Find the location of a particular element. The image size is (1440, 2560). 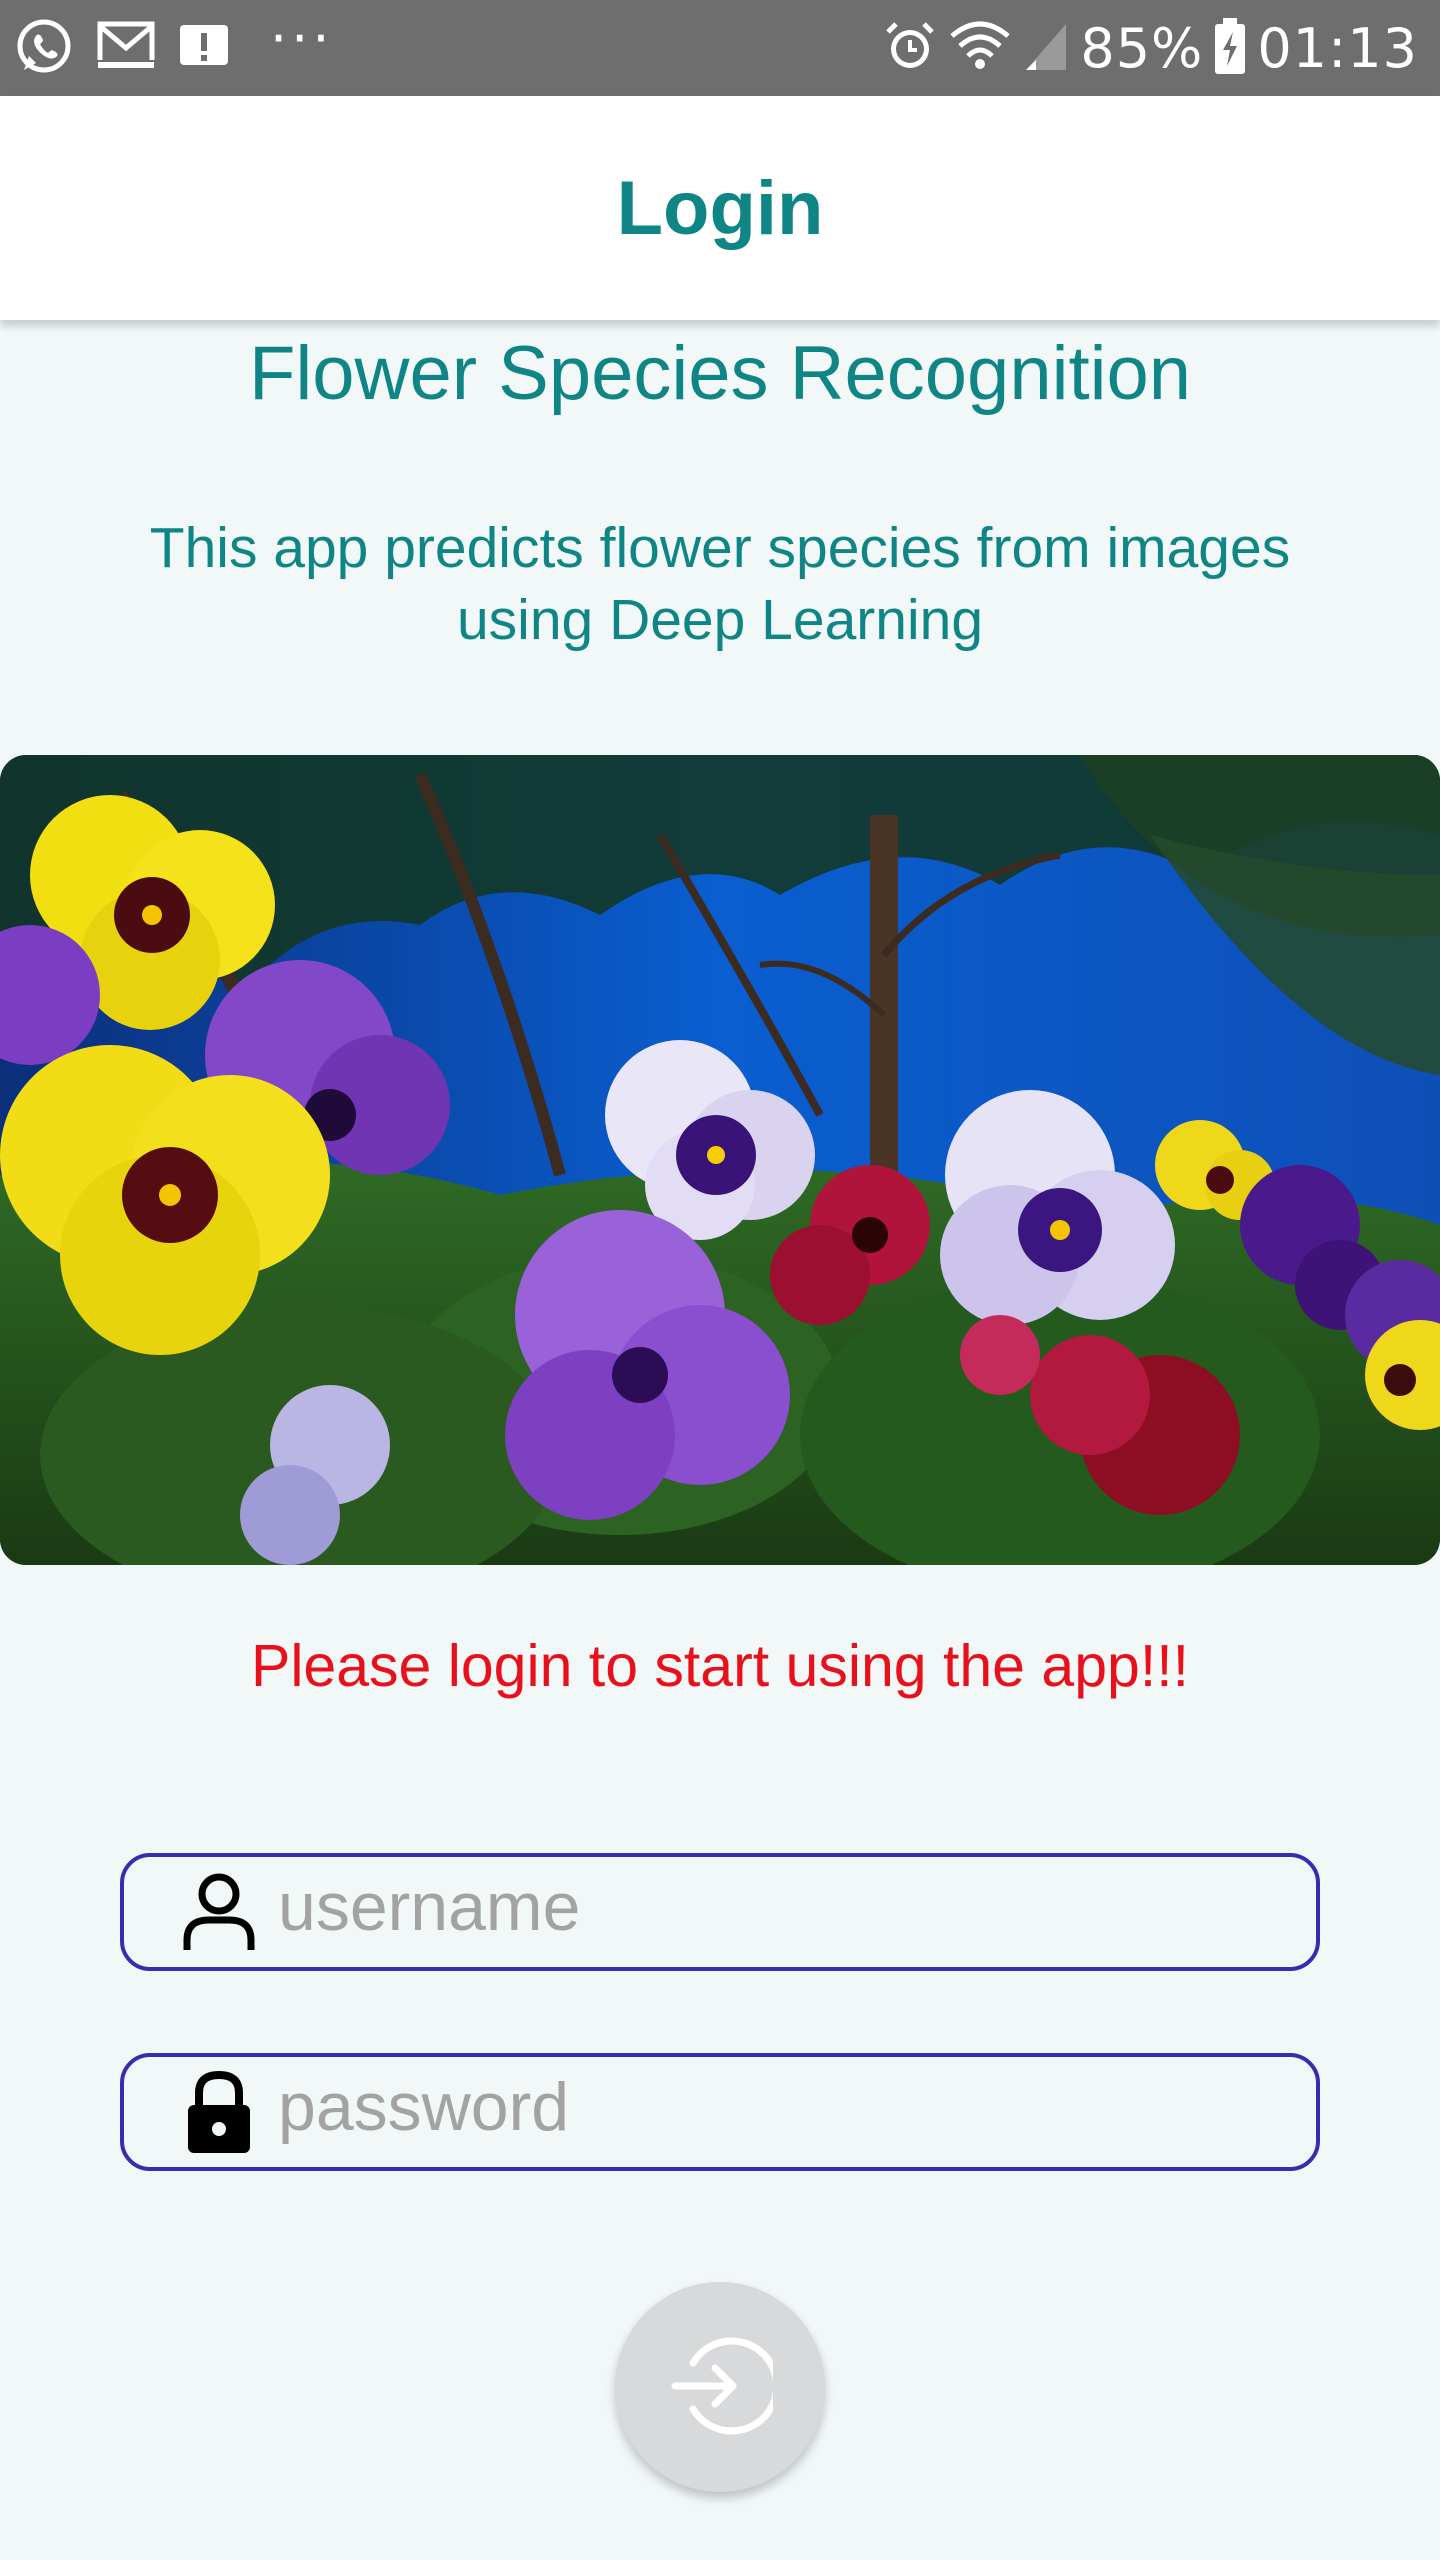

password-input is located at coordinates (774, 2112).